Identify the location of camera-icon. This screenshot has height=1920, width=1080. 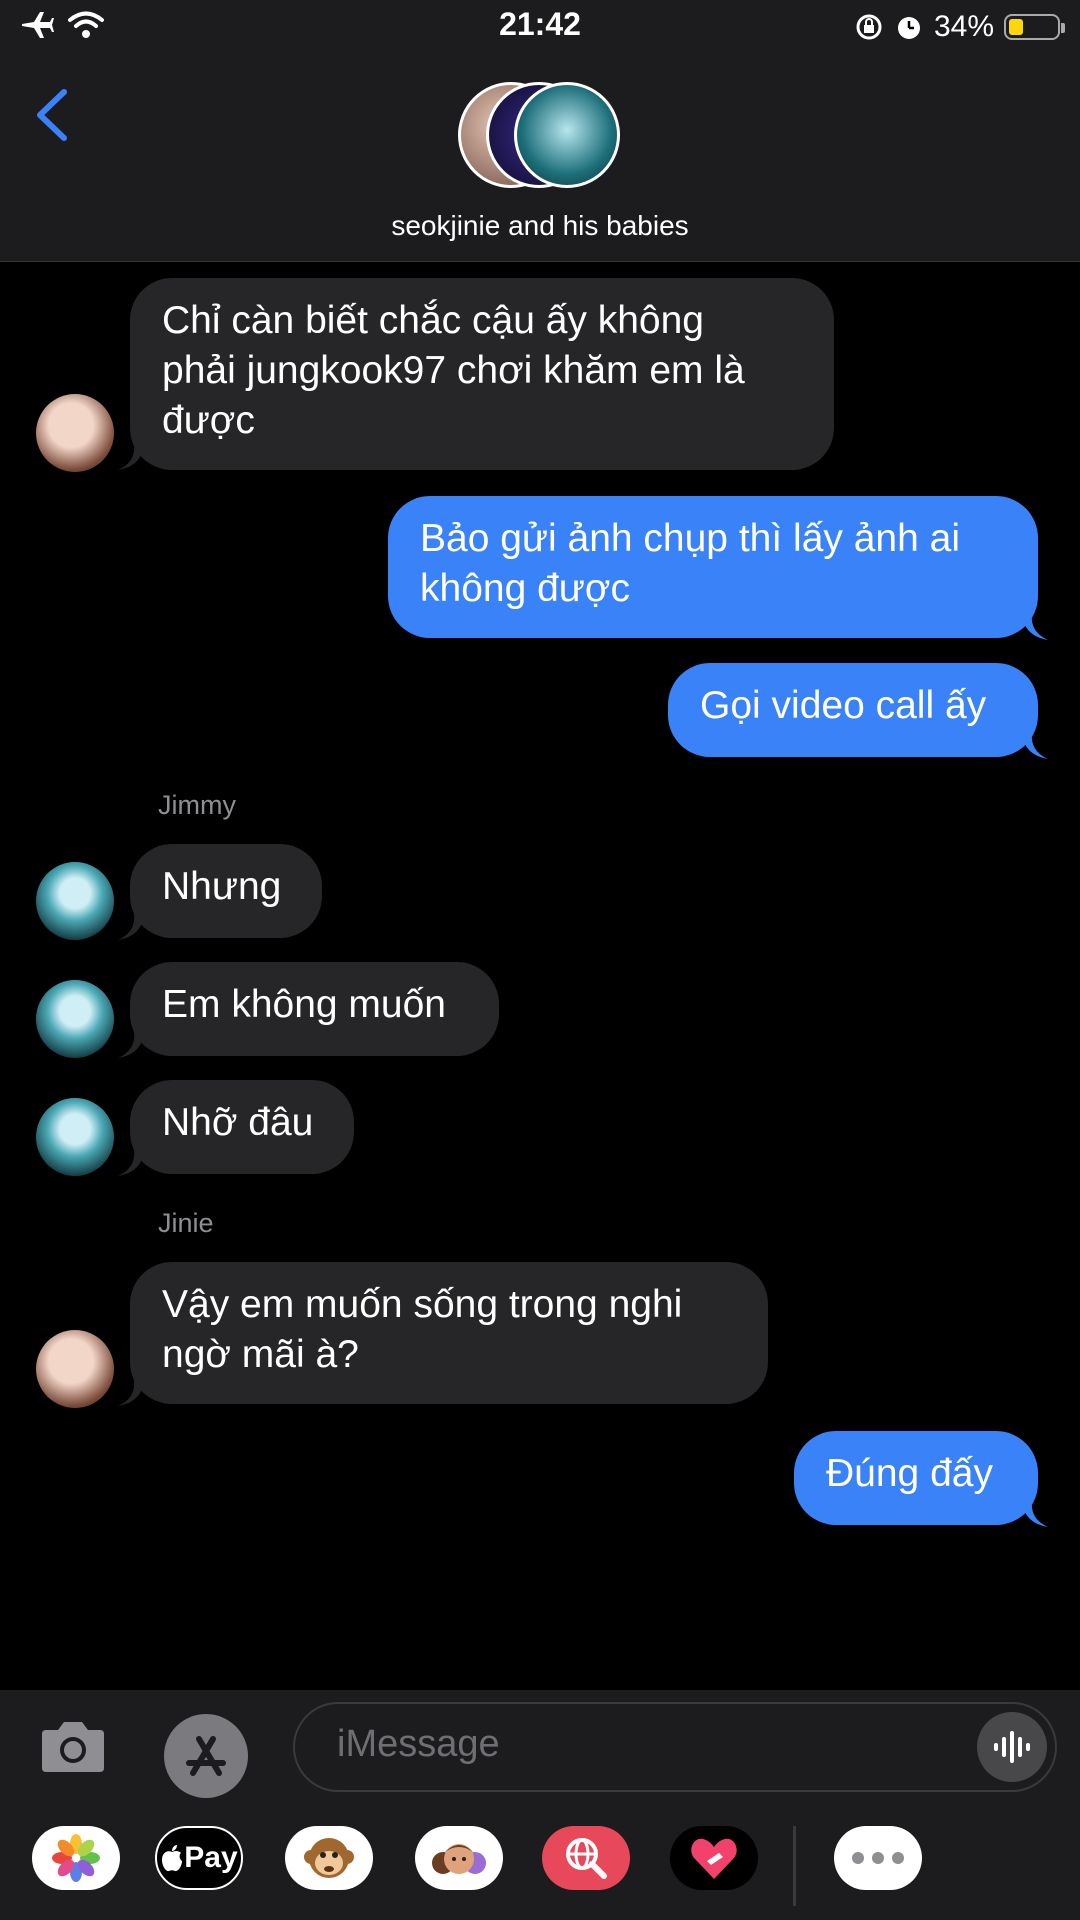
(73, 1747).